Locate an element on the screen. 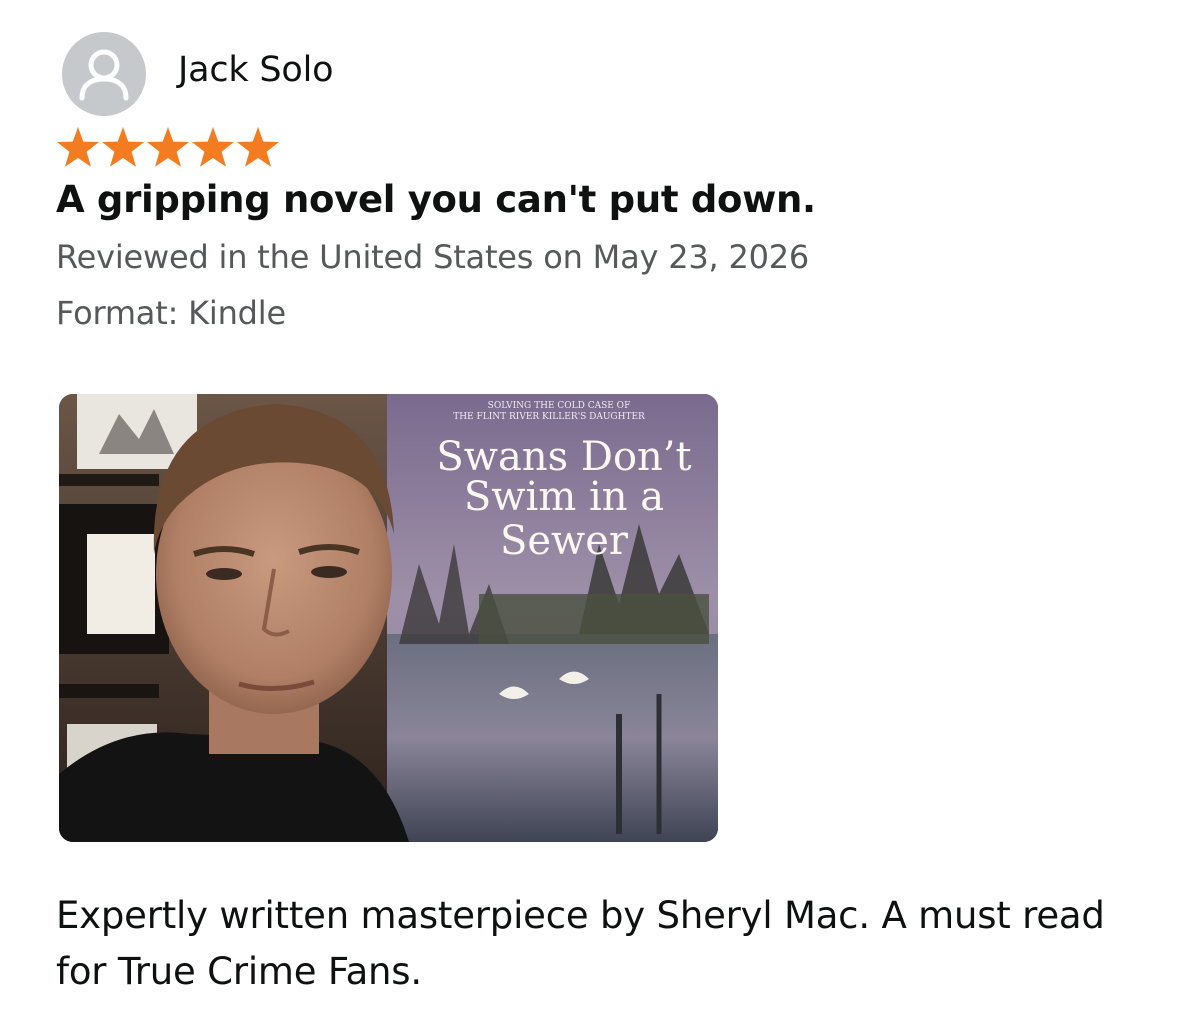 This screenshot has width=1200, height=1014. book-title-line2: Swim in a is located at coordinates (564, 497).